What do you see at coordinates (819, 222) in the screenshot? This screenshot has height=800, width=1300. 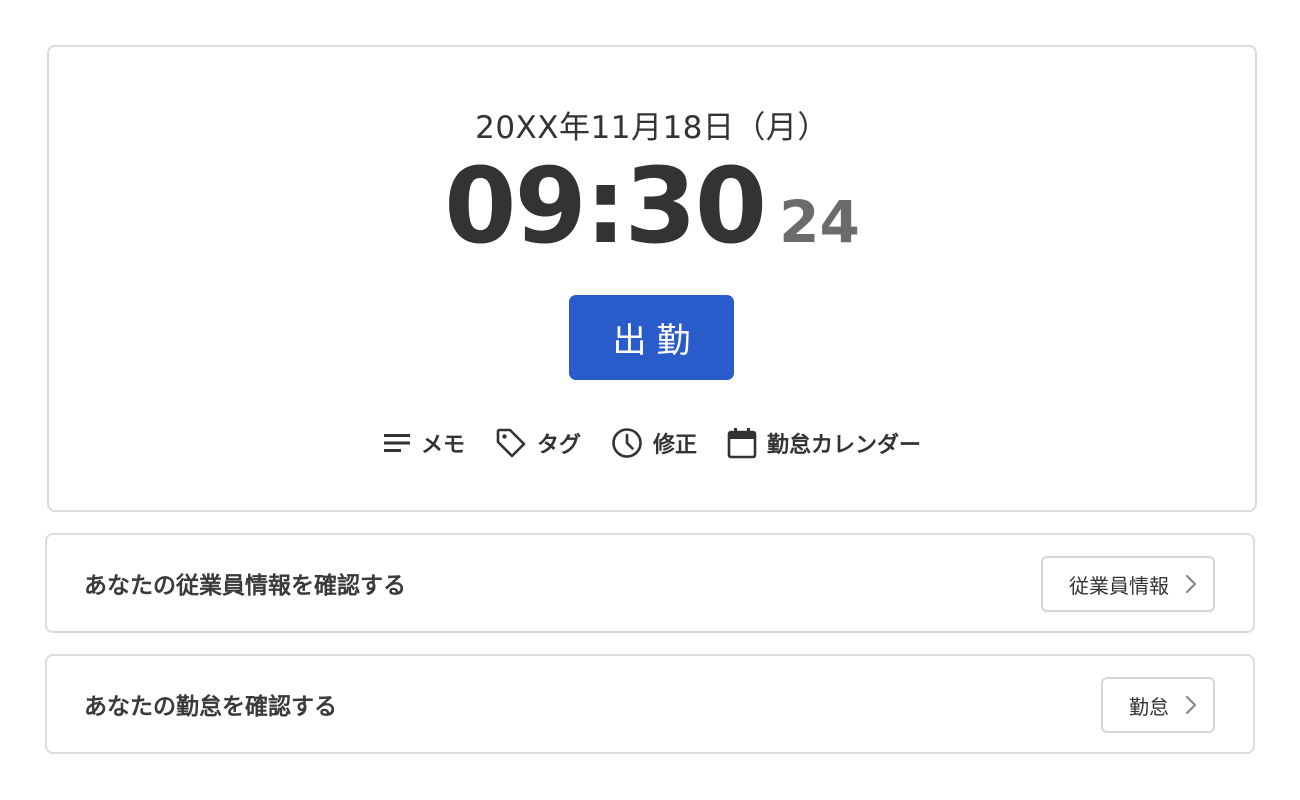 I see `time-seconds: 24` at bounding box center [819, 222].